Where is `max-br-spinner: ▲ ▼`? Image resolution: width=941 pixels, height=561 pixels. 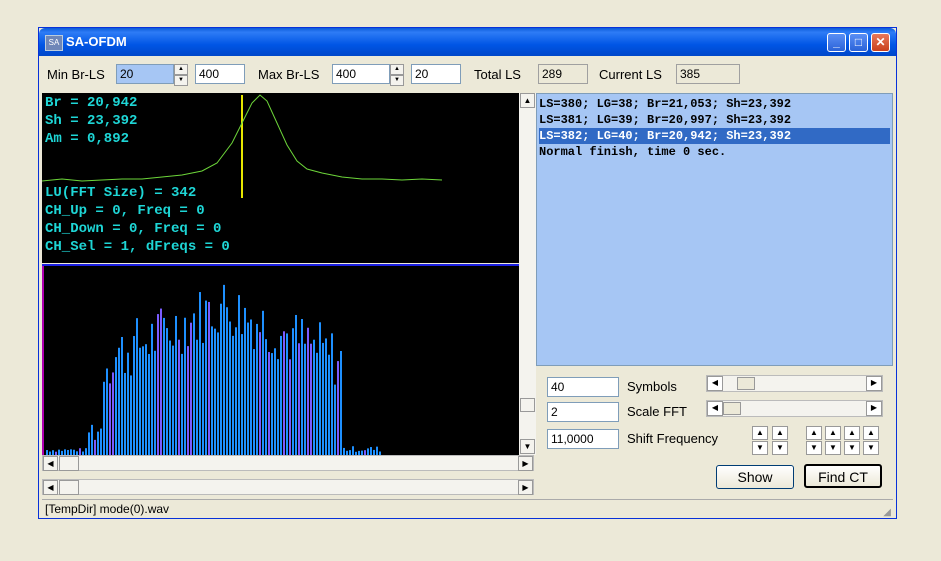
max-br-spinner: ▲ ▼ is located at coordinates (397, 75).